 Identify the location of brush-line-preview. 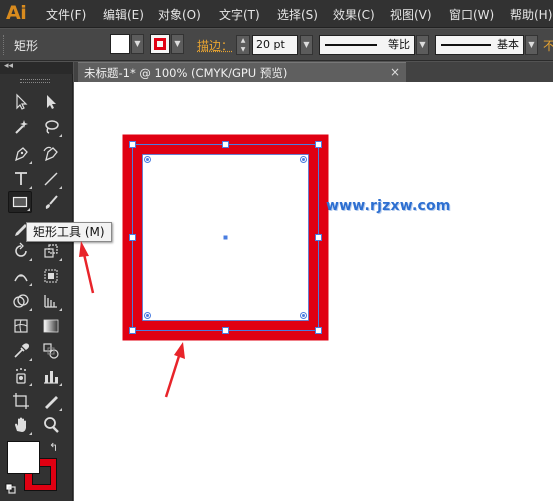
(466, 45).